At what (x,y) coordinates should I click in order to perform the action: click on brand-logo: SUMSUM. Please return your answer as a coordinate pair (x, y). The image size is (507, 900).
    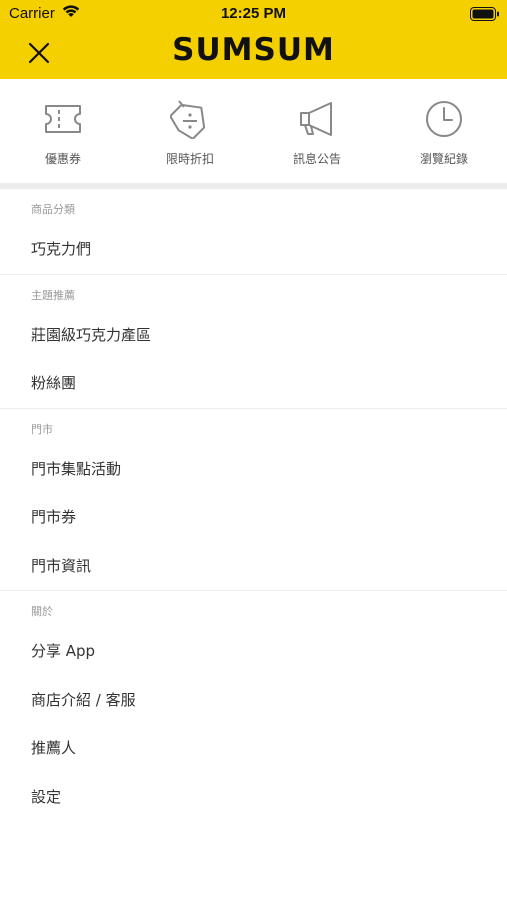
    Looking at the image, I should click on (253, 50).